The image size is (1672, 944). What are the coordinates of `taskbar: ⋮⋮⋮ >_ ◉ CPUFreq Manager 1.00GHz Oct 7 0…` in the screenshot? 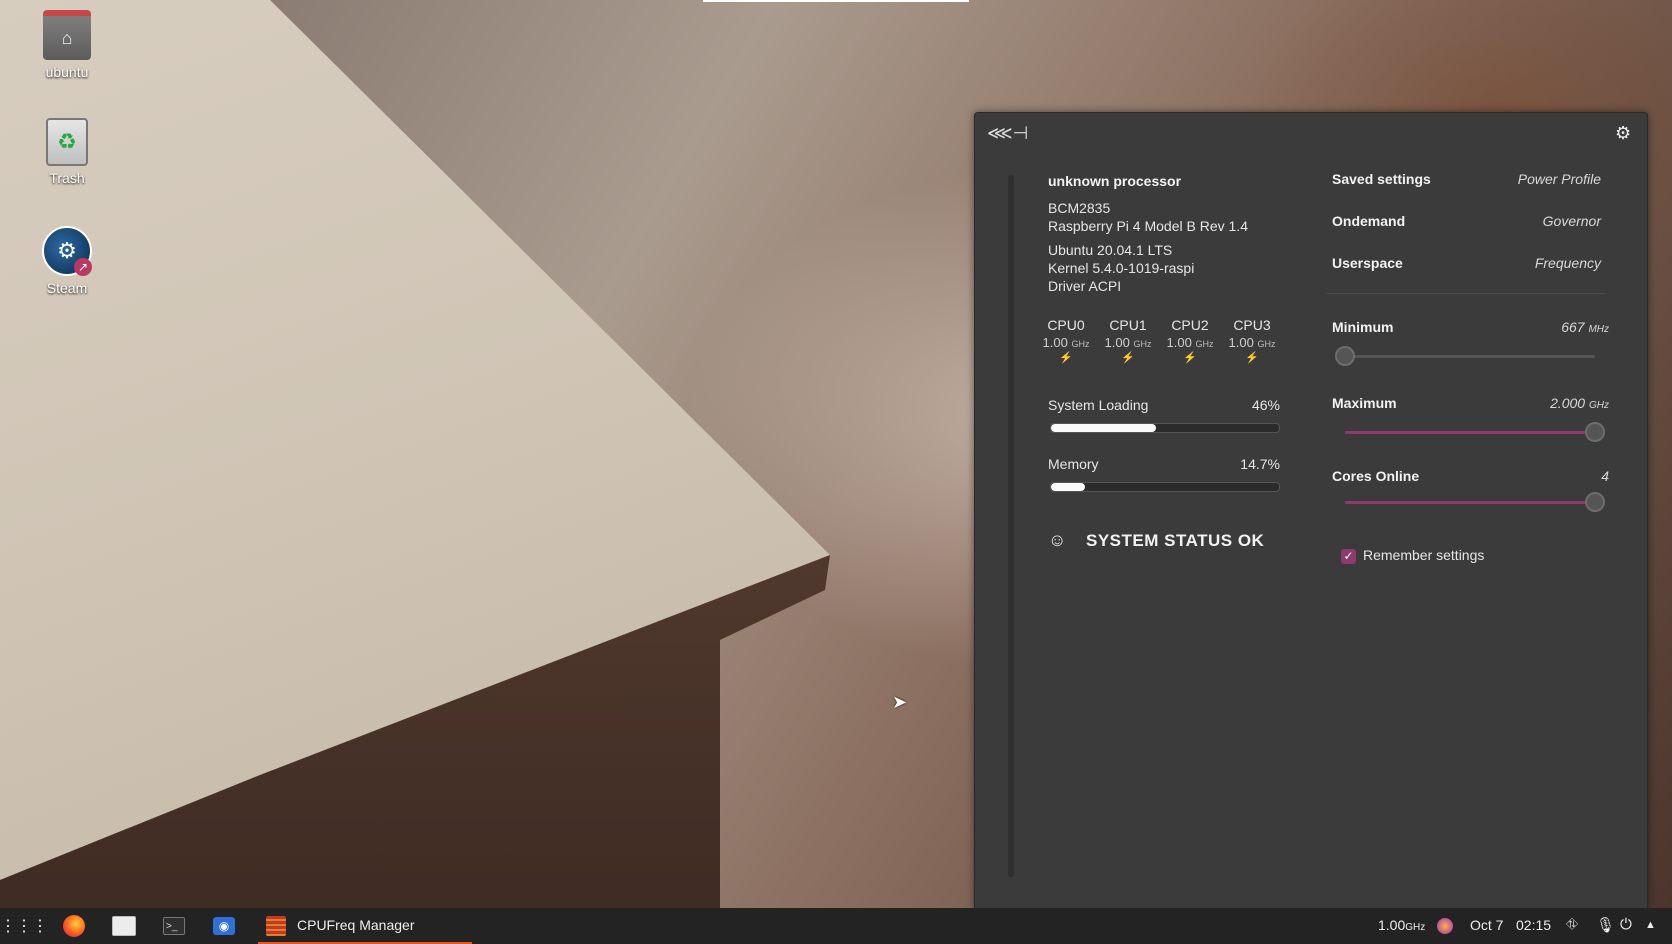 It's located at (836, 926).